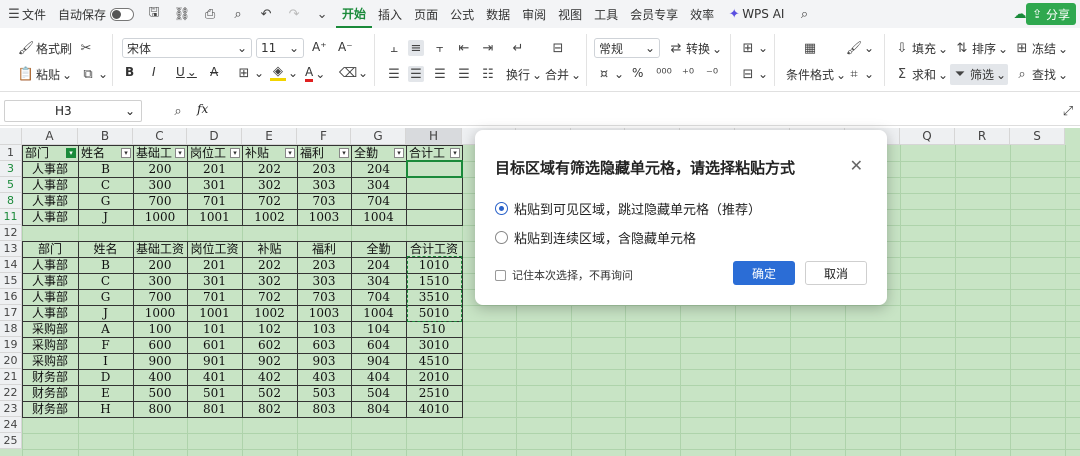 The width and height of the screenshot is (1080, 456). What do you see at coordinates (810, 48) in the screenshot?
I see `cond-format-icon-button: ▦` at bounding box center [810, 48].